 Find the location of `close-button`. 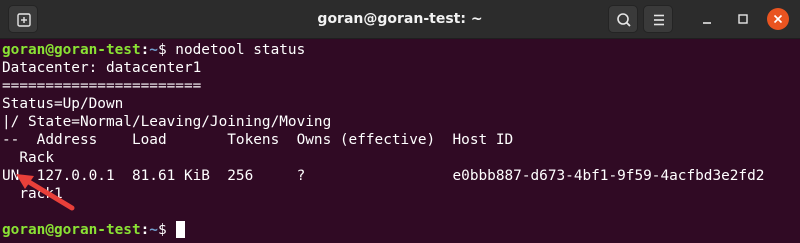

close-button is located at coordinates (778, 19).